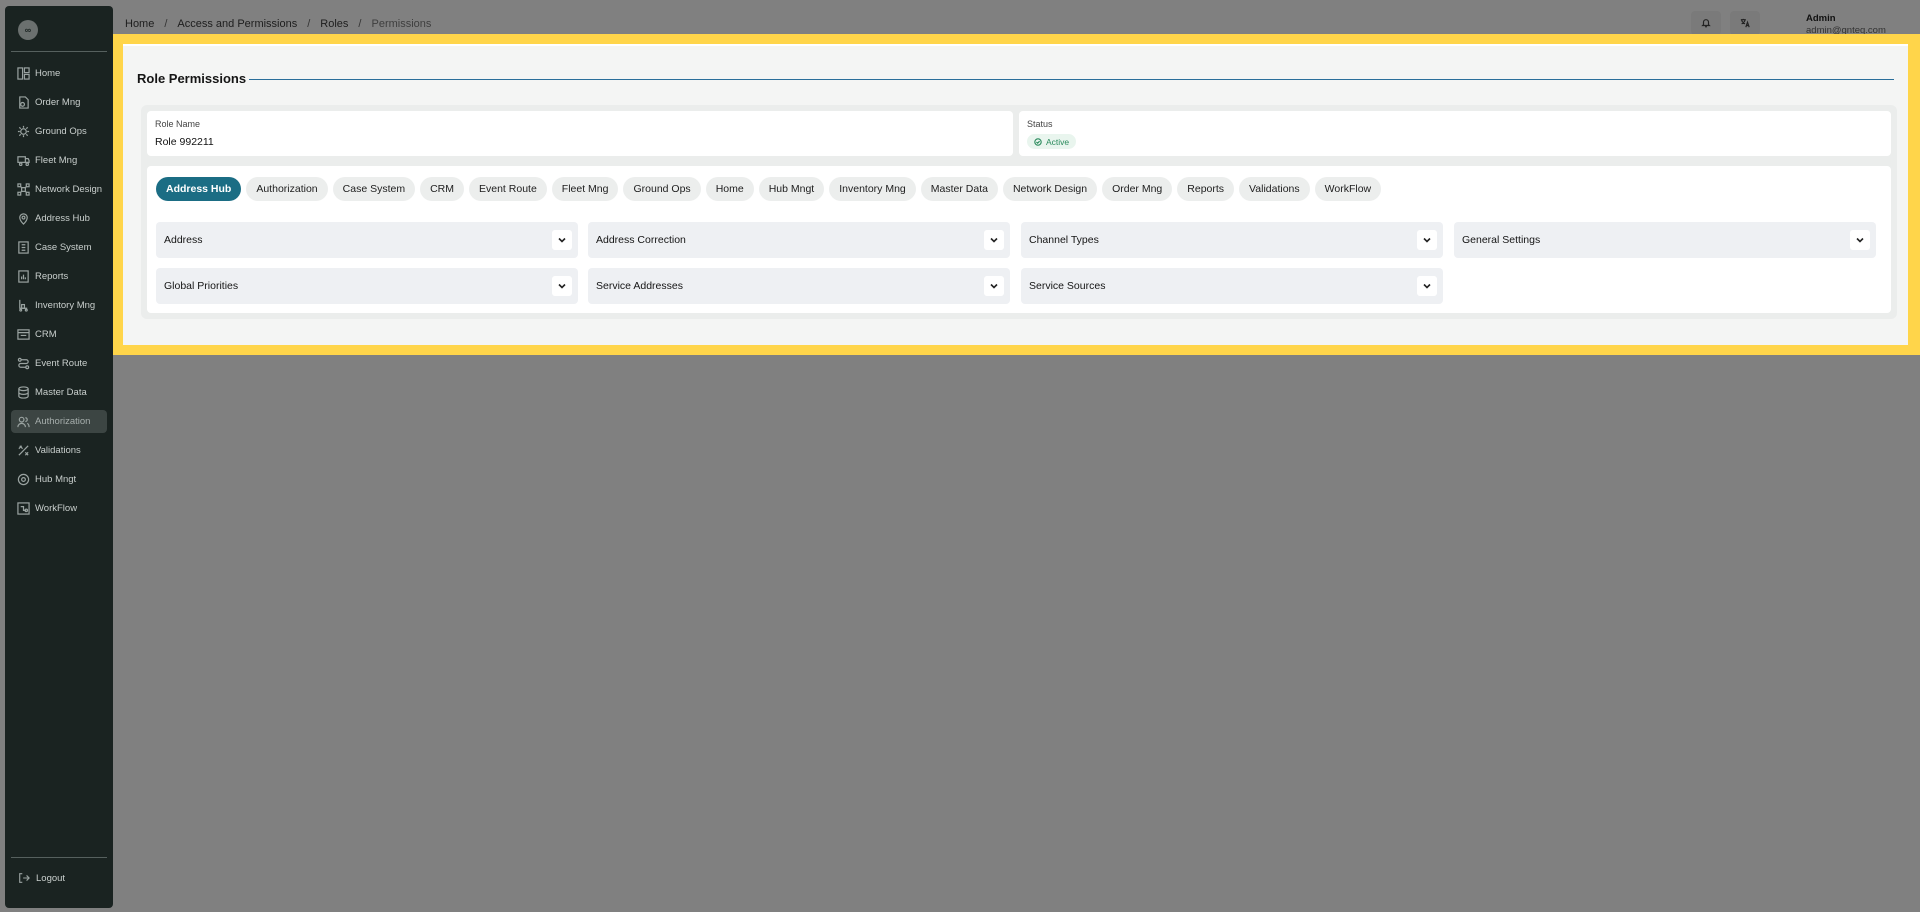 The height and width of the screenshot is (912, 1920). What do you see at coordinates (1455, 133) in the screenshot?
I see `status-card: Status Active` at bounding box center [1455, 133].